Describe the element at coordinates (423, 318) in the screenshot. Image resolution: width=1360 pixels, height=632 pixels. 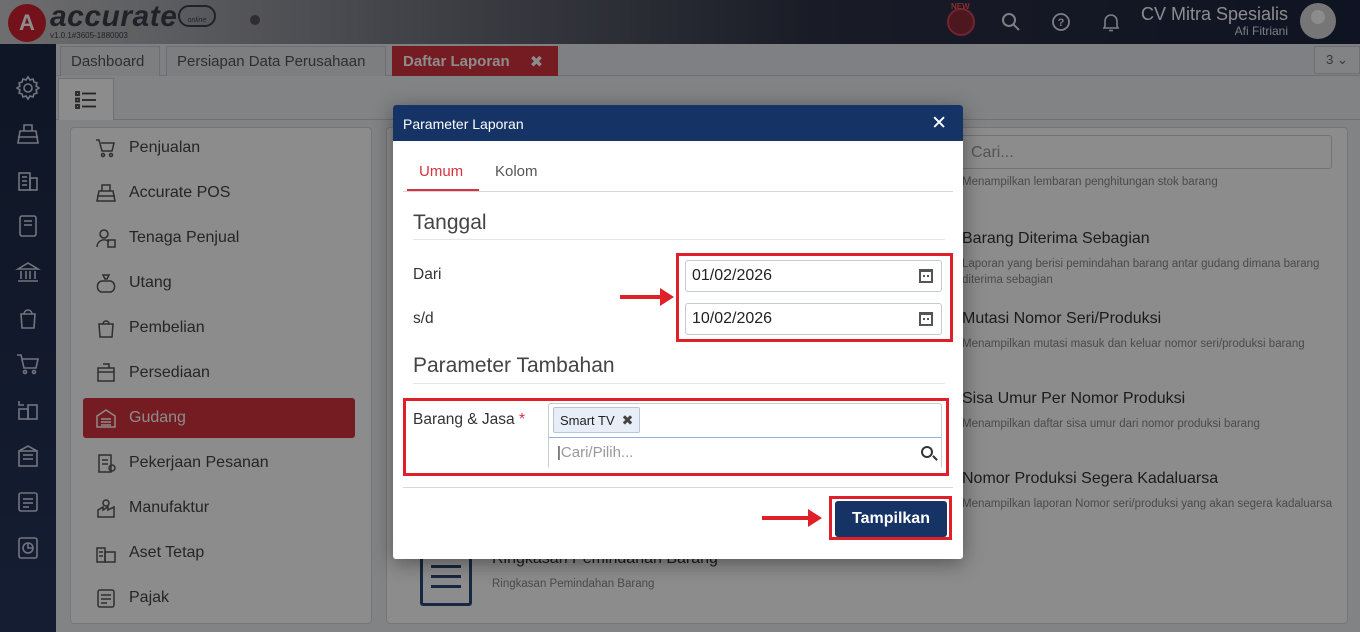
I see `to-date-label: s/d` at that location.